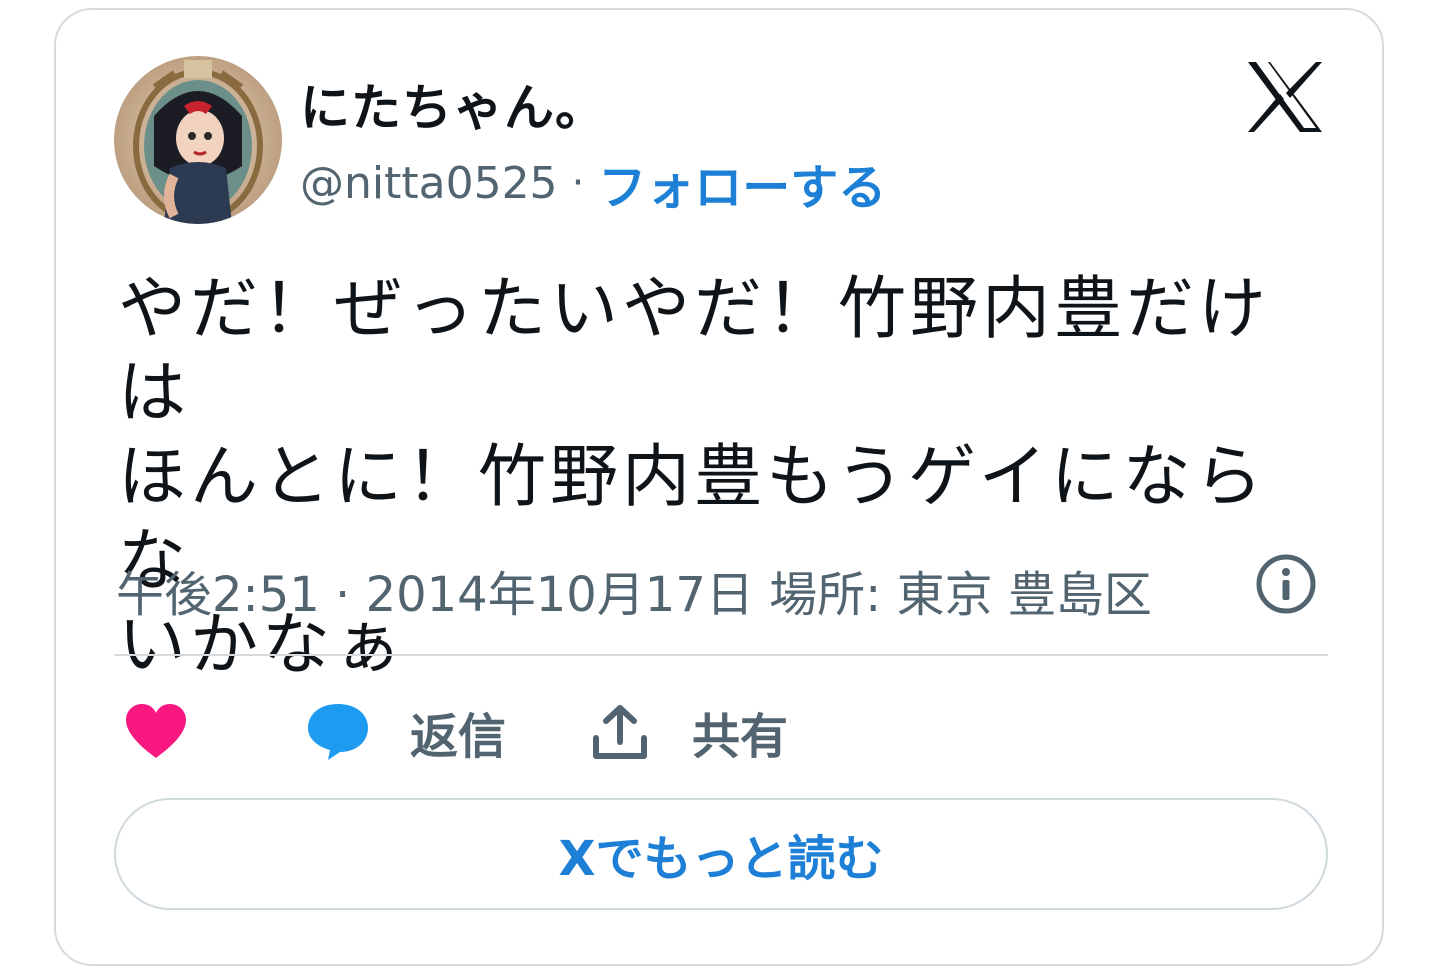  Describe the element at coordinates (721, 854) in the screenshot. I see `read-more-button: Xでもっと読む` at that location.